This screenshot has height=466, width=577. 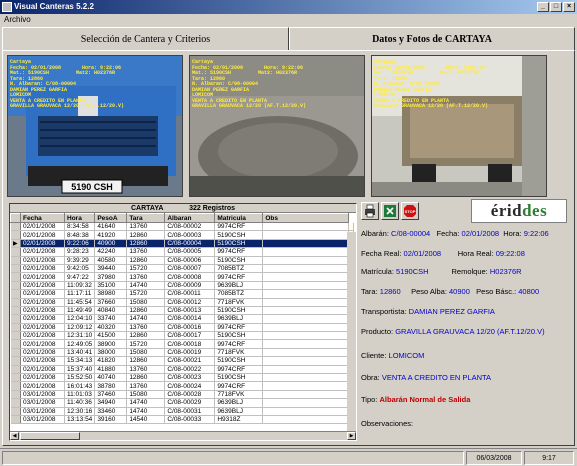 I want to click on cell-matricula: 7085BTZ, so click(x=239, y=294).